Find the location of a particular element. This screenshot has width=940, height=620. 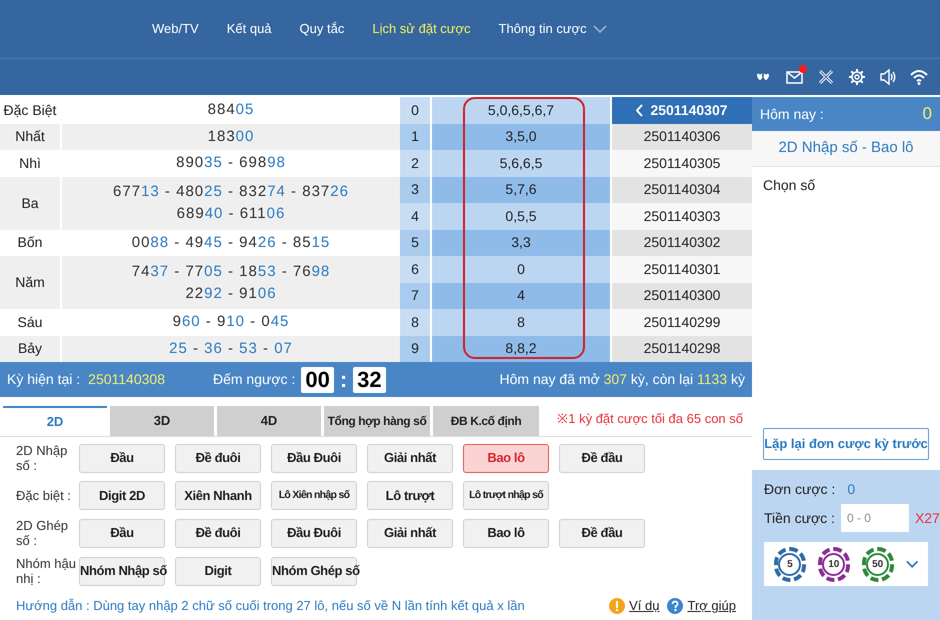

chip-button: 10 is located at coordinates (834, 564).